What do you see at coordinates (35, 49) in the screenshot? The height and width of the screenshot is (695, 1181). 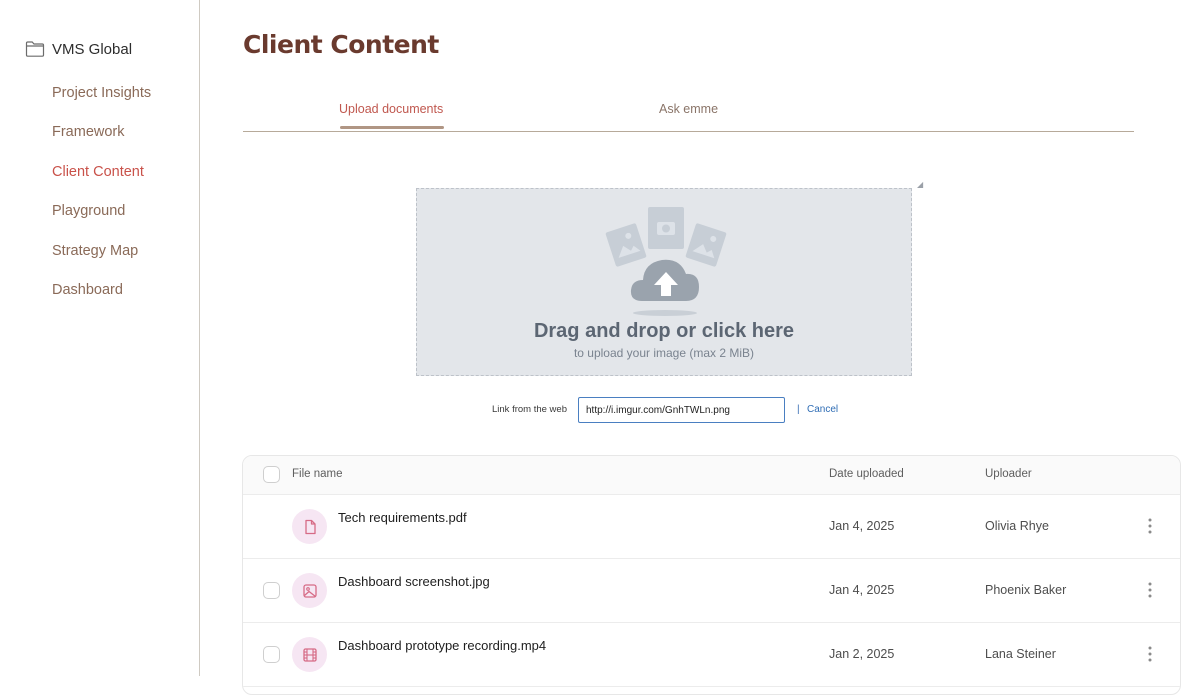 I see `folder-icon` at bounding box center [35, 49].